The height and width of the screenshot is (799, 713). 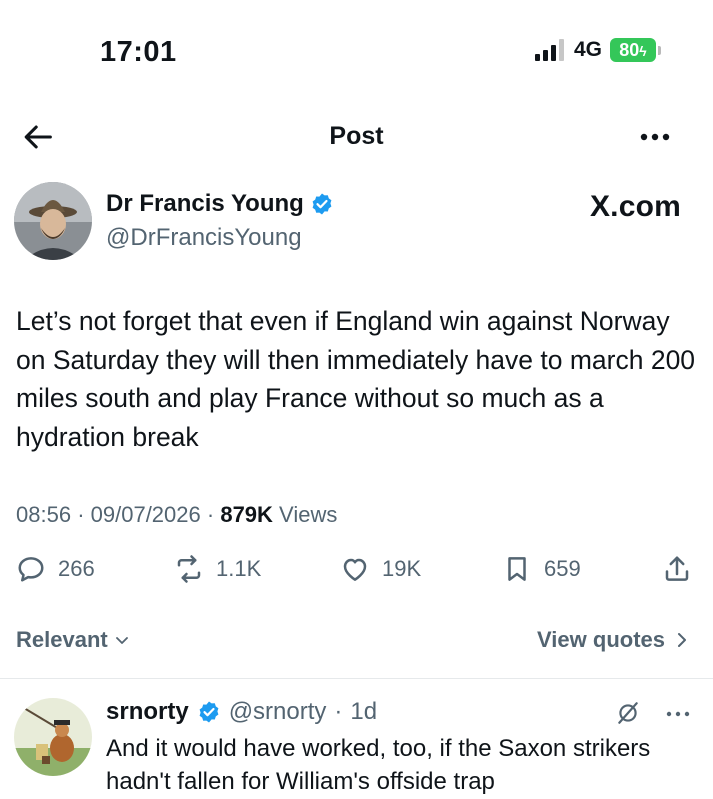 I want to click on post-header: Post, so click(x=356, y=137).